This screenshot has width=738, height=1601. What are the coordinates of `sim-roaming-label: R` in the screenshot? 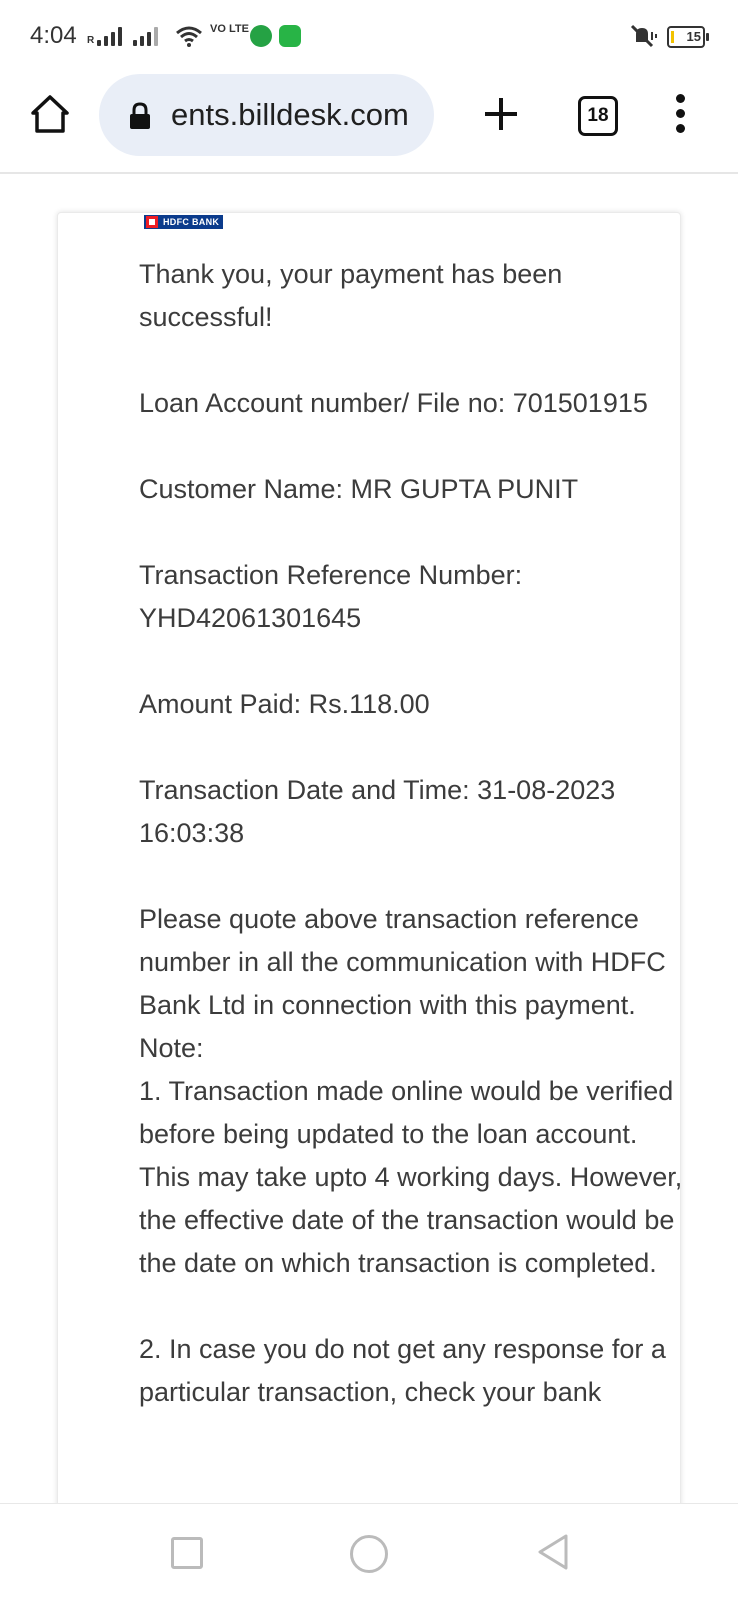 It's located at (91, 40).